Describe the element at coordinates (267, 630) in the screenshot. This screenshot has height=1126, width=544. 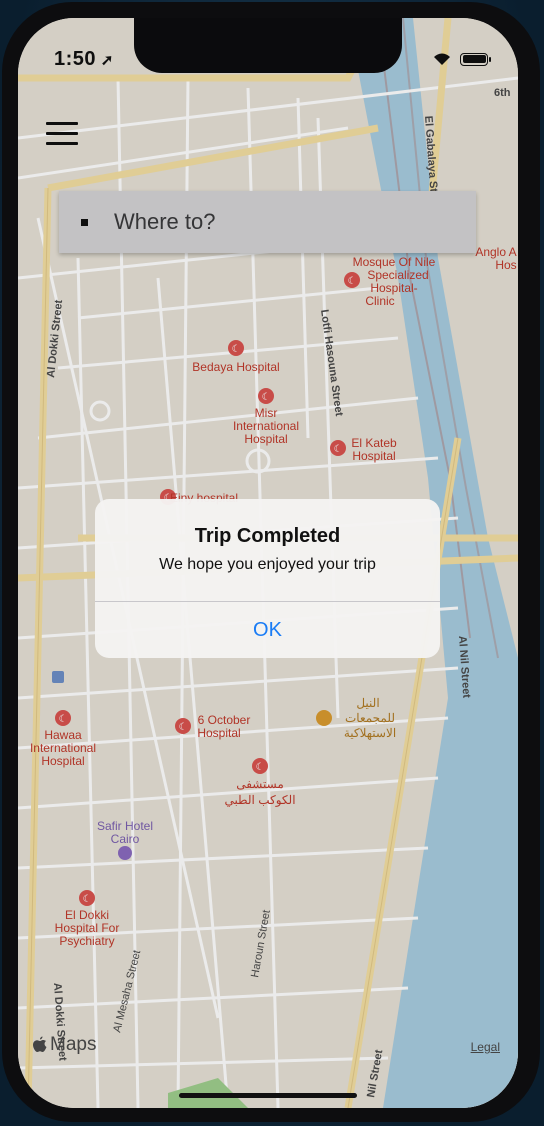
I see `alert-ok-button: OK` at that location.